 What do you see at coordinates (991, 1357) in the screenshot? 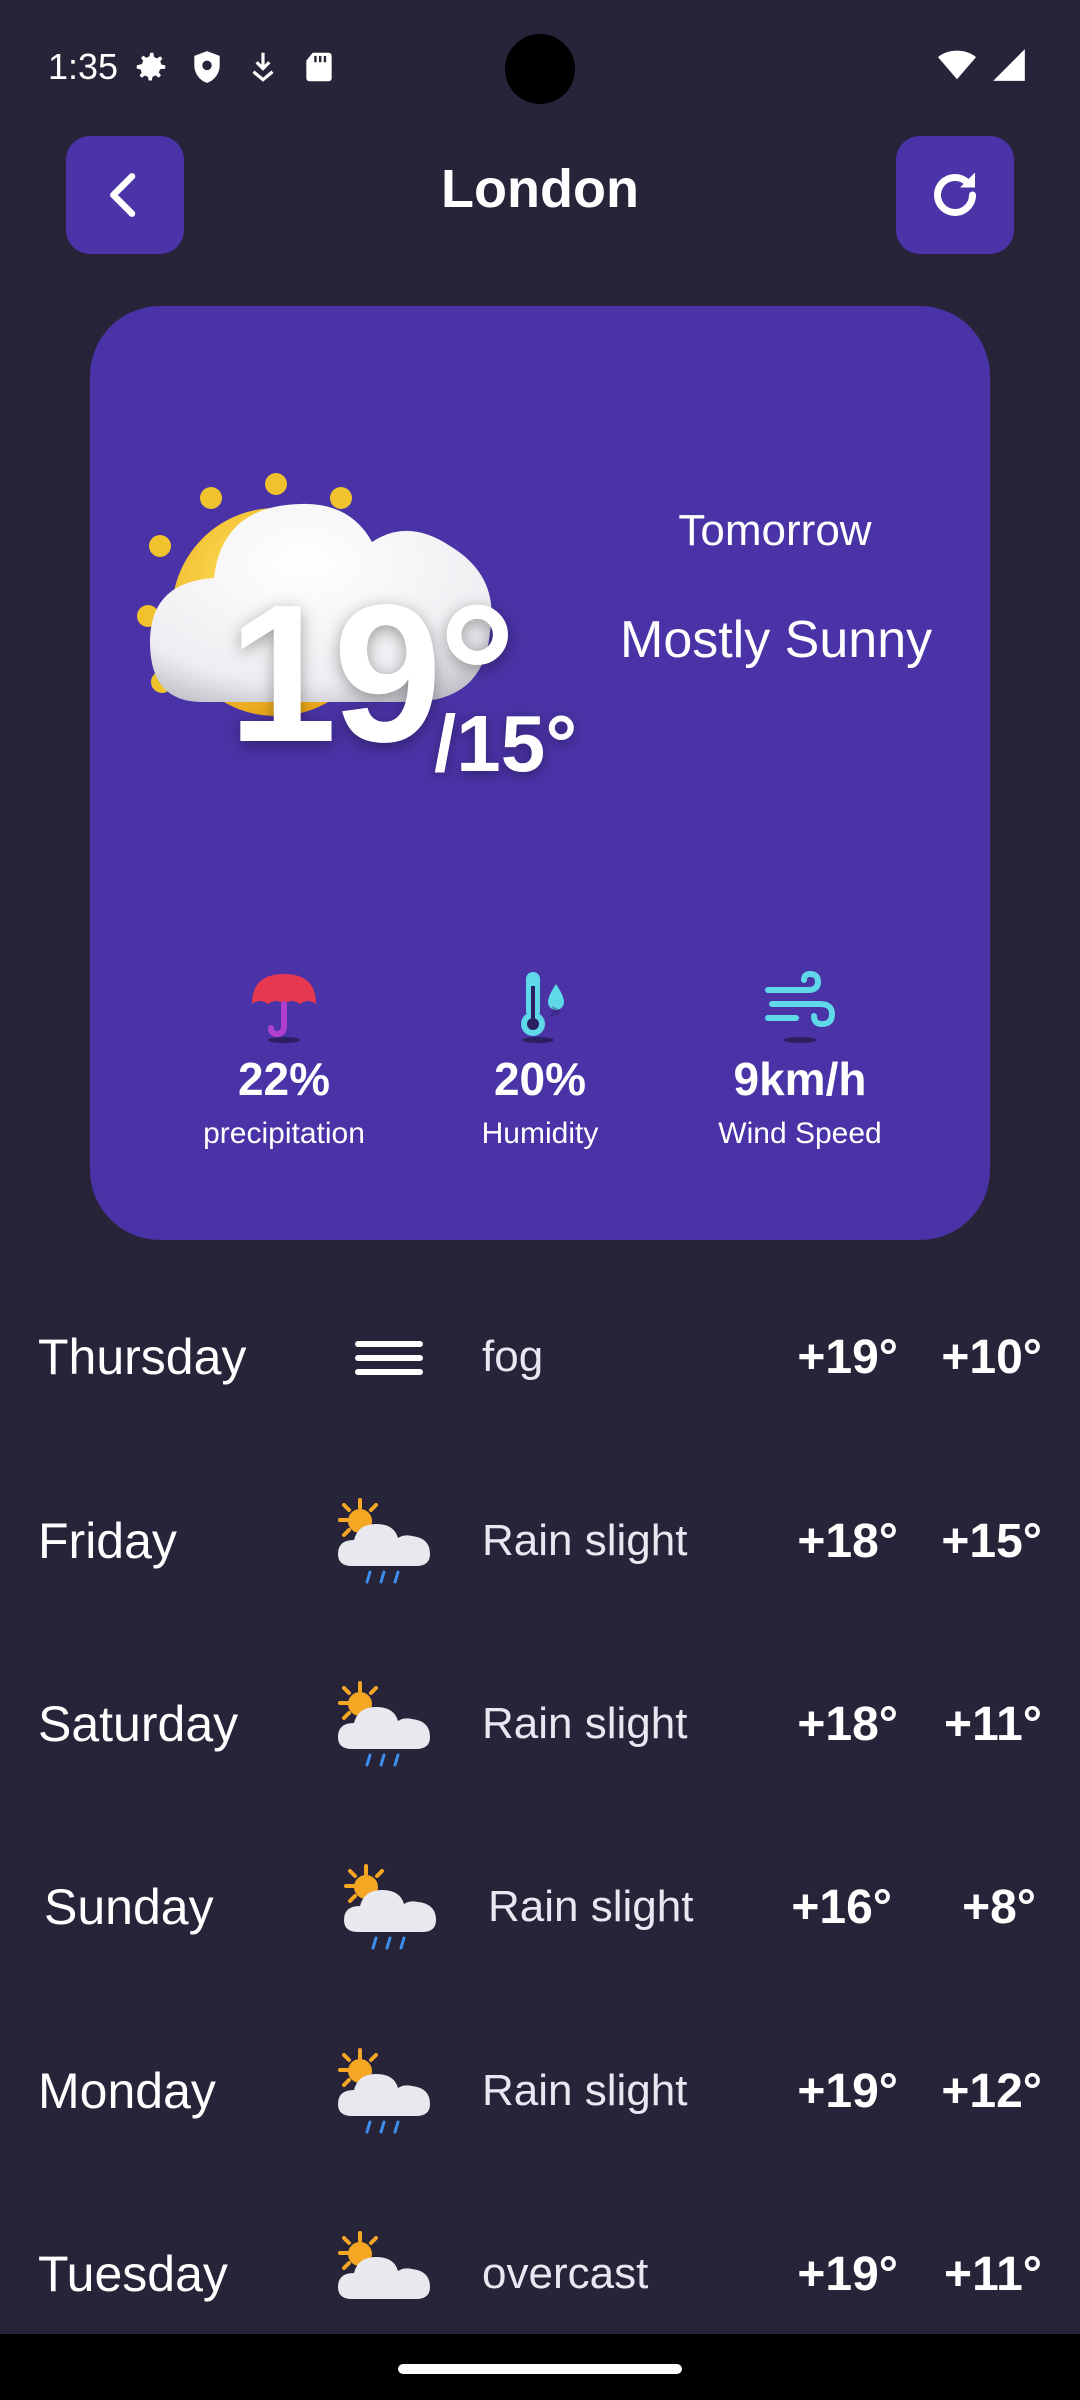
I see `forecast-low: +10°` at bounding box center [991, 1357].